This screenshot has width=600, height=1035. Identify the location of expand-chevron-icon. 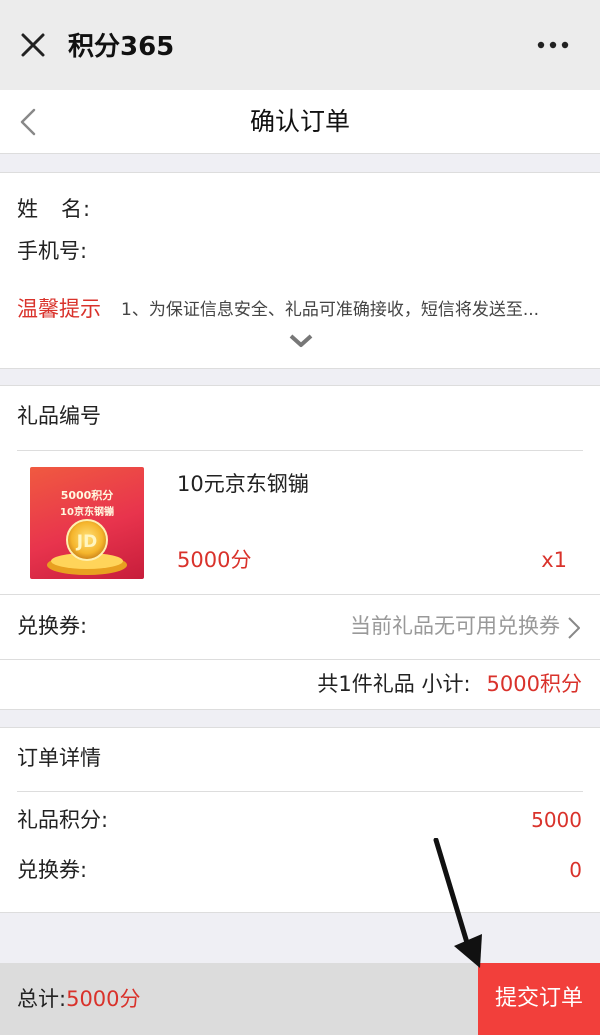
(301, 341).